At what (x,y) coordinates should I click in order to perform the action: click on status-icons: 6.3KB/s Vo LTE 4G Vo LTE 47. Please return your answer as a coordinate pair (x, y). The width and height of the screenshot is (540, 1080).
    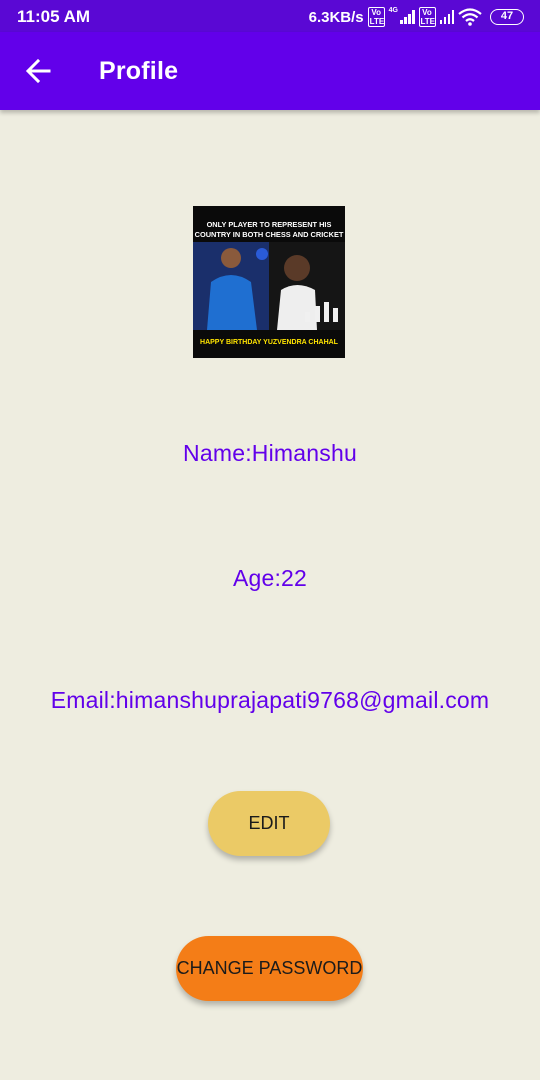
    Looking at the image, I should click on (416, 17).